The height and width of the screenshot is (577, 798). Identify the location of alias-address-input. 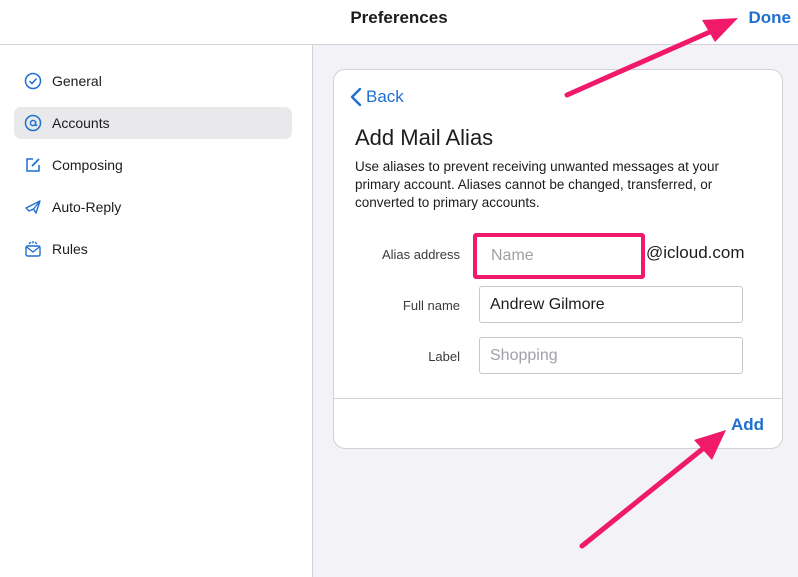
(559, 256).